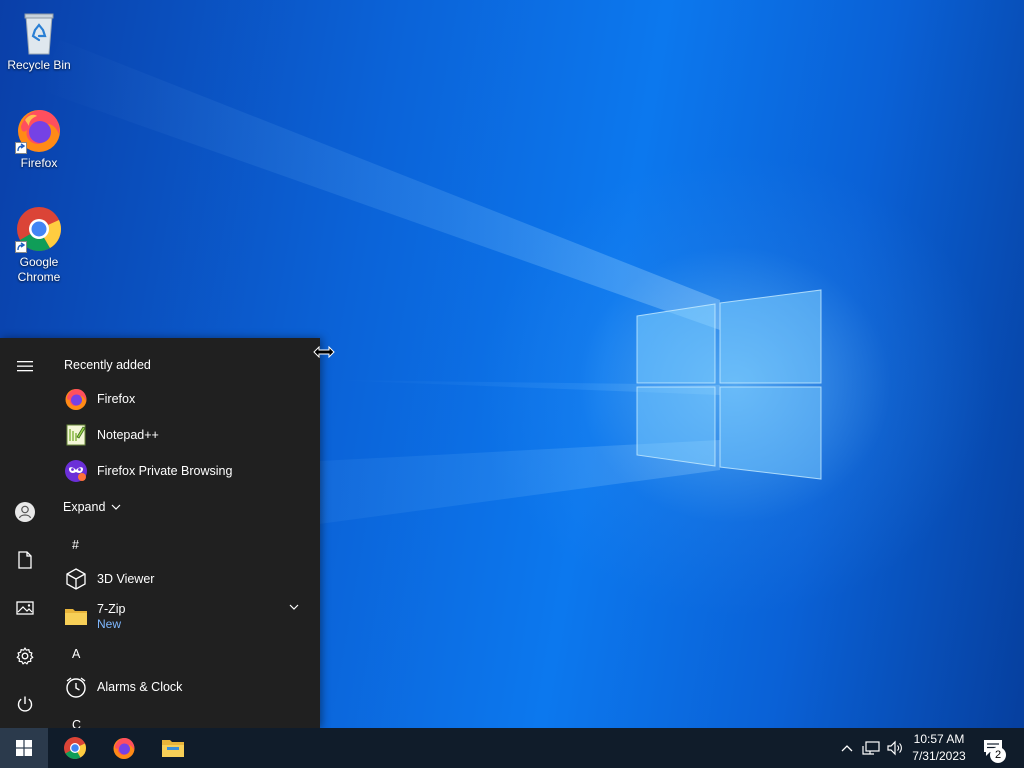  I want to click on firefox-private-icon, so click(76, 471).